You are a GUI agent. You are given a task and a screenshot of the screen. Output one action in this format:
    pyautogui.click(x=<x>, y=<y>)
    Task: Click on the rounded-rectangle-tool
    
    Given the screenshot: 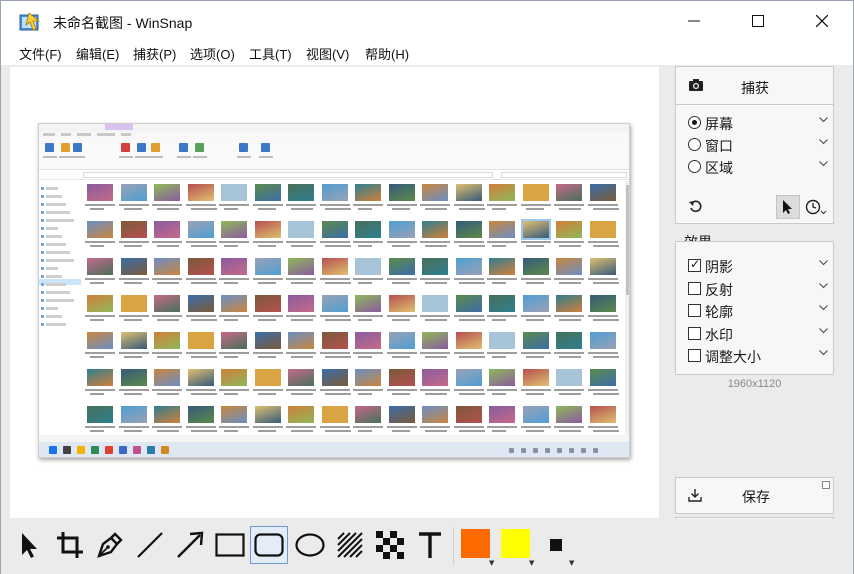 What is the action you would take?
    pyautogui.click(x=269, y=545)
    